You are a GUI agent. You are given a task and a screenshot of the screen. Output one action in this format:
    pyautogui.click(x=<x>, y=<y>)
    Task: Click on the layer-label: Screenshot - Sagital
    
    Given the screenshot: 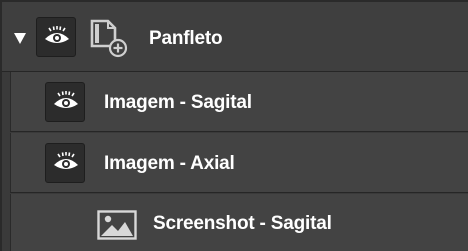 What is the action you would take?
    pyautogui.click(x=242, y=223)
    